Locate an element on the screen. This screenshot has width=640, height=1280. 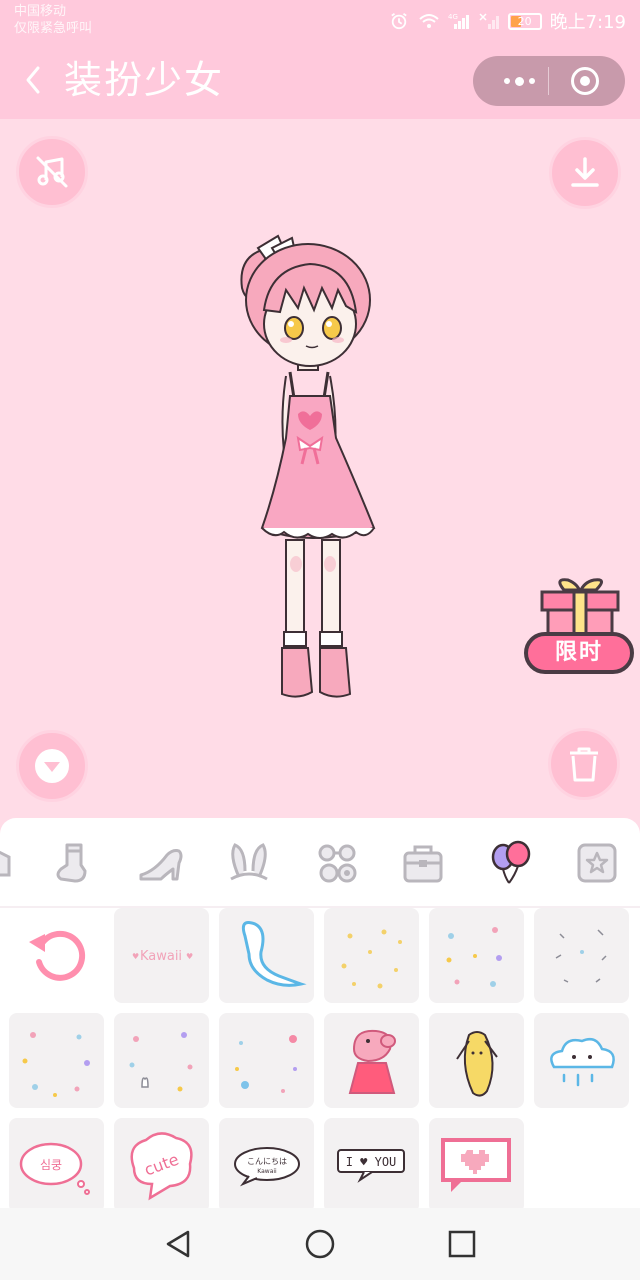
battery-level: 20 is located at coordinates (524, 21).